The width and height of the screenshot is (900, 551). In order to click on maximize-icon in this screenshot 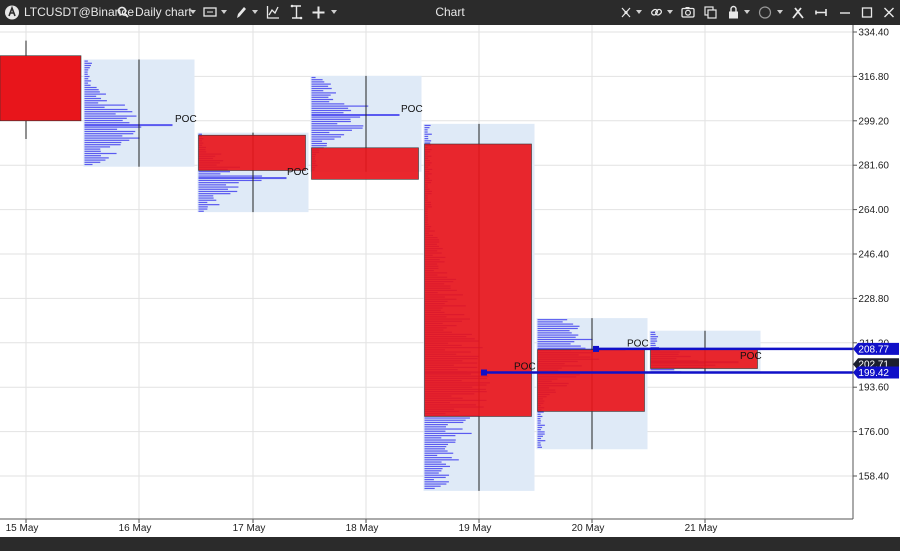, I will do `click(867, 12)`.